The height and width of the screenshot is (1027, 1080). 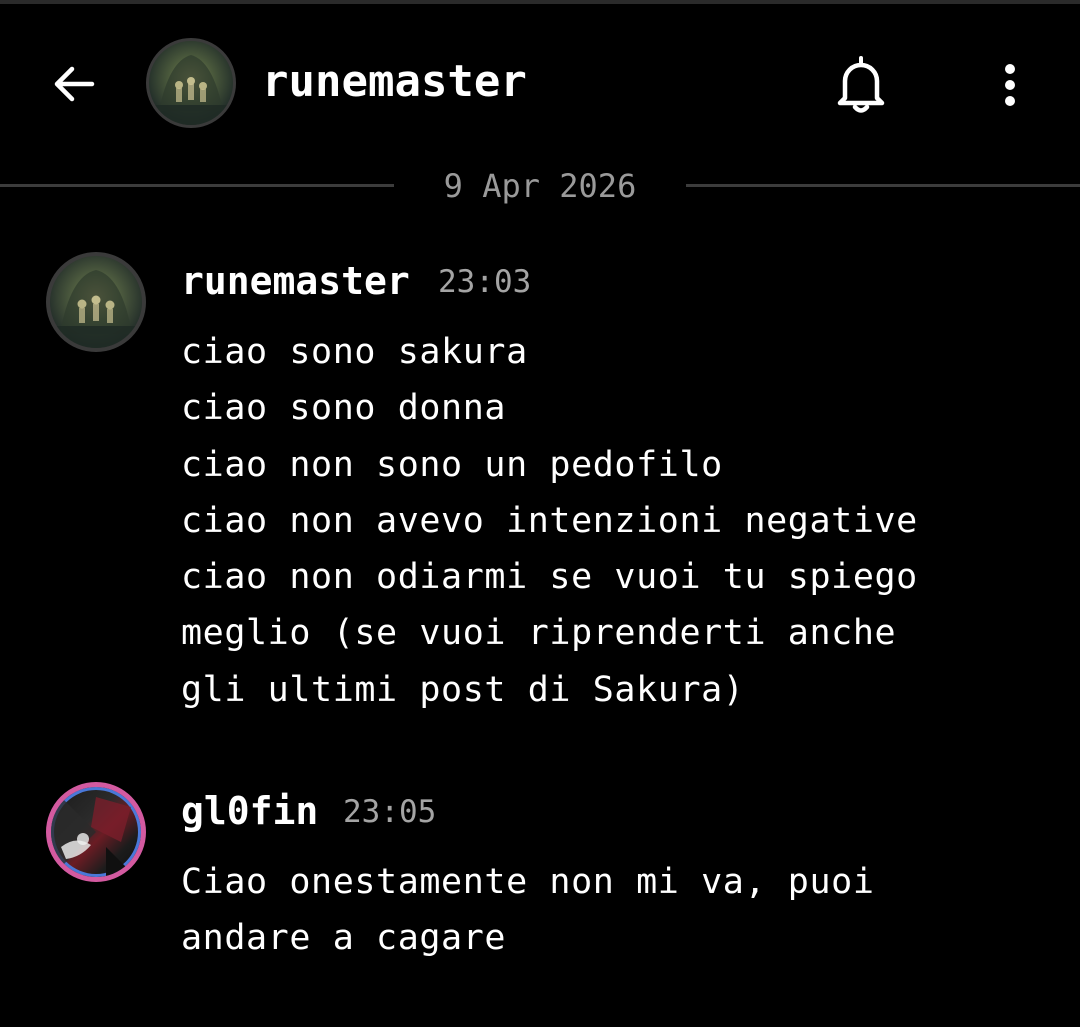 I want to click on message-line: gli ultimi post di Sakura), so click(x=463, y=689).